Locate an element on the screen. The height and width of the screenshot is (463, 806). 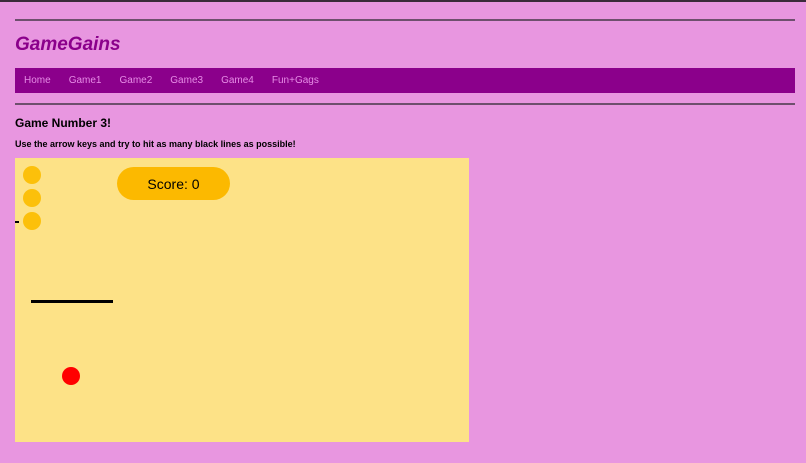
target-black-line is located at coordinates (72, 301).